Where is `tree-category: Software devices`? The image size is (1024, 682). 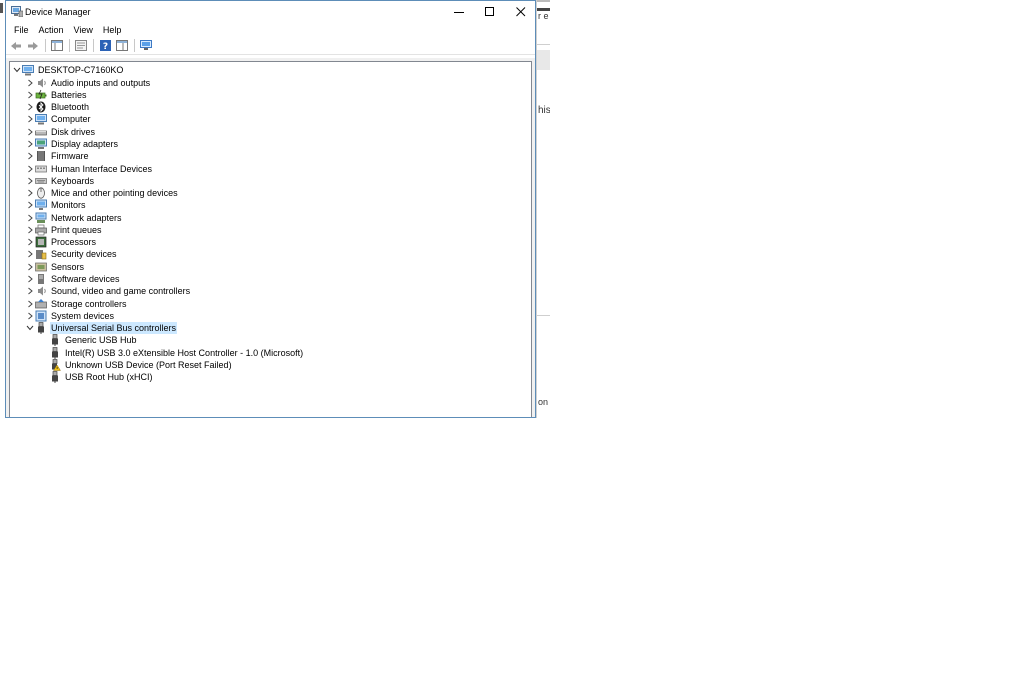 tree-category: Software devices is located at coordinates (73, 279).